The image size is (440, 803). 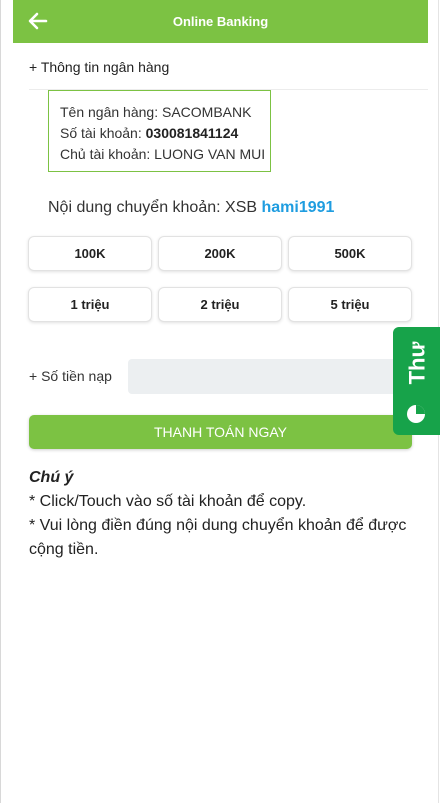 I want to click on transfer-content-label: Nội dung chuyển khoản: XSB, so click(x=155, y=207).